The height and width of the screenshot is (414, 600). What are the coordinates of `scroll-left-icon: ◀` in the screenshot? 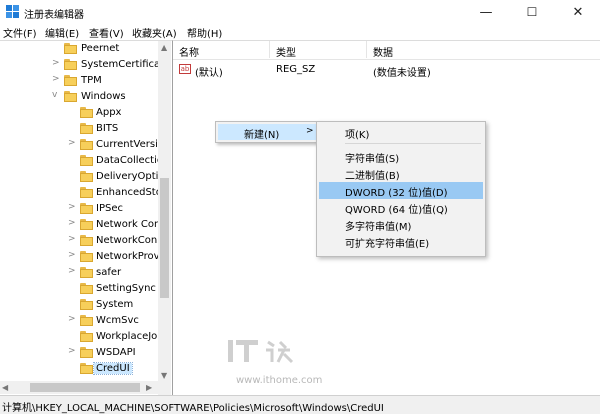 It's located at (5, 387).